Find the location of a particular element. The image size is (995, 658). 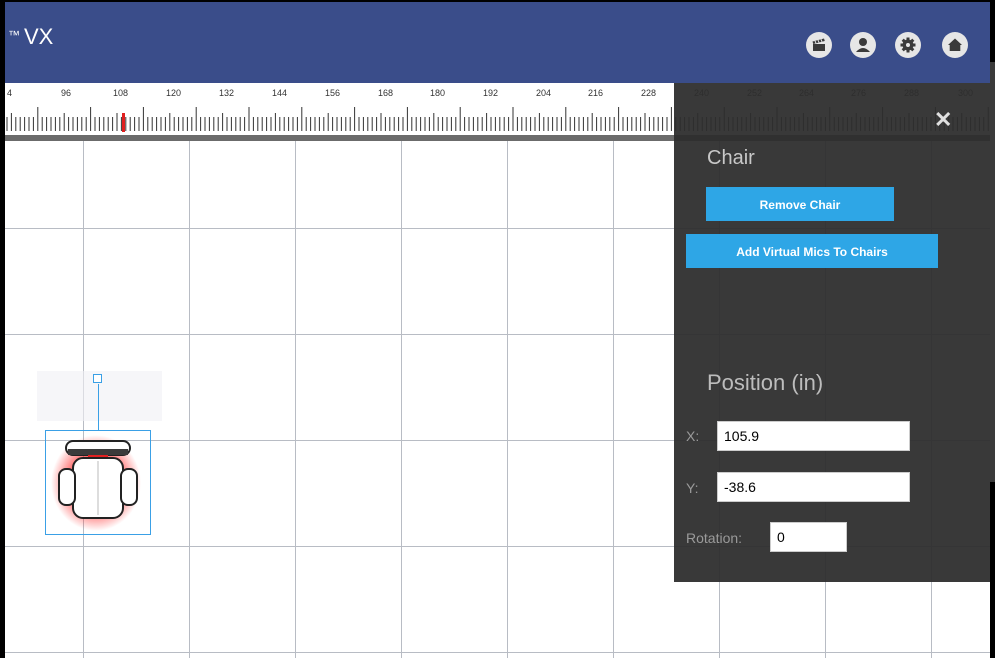

ruler-label: 204 is located at coordinates (543, 93).